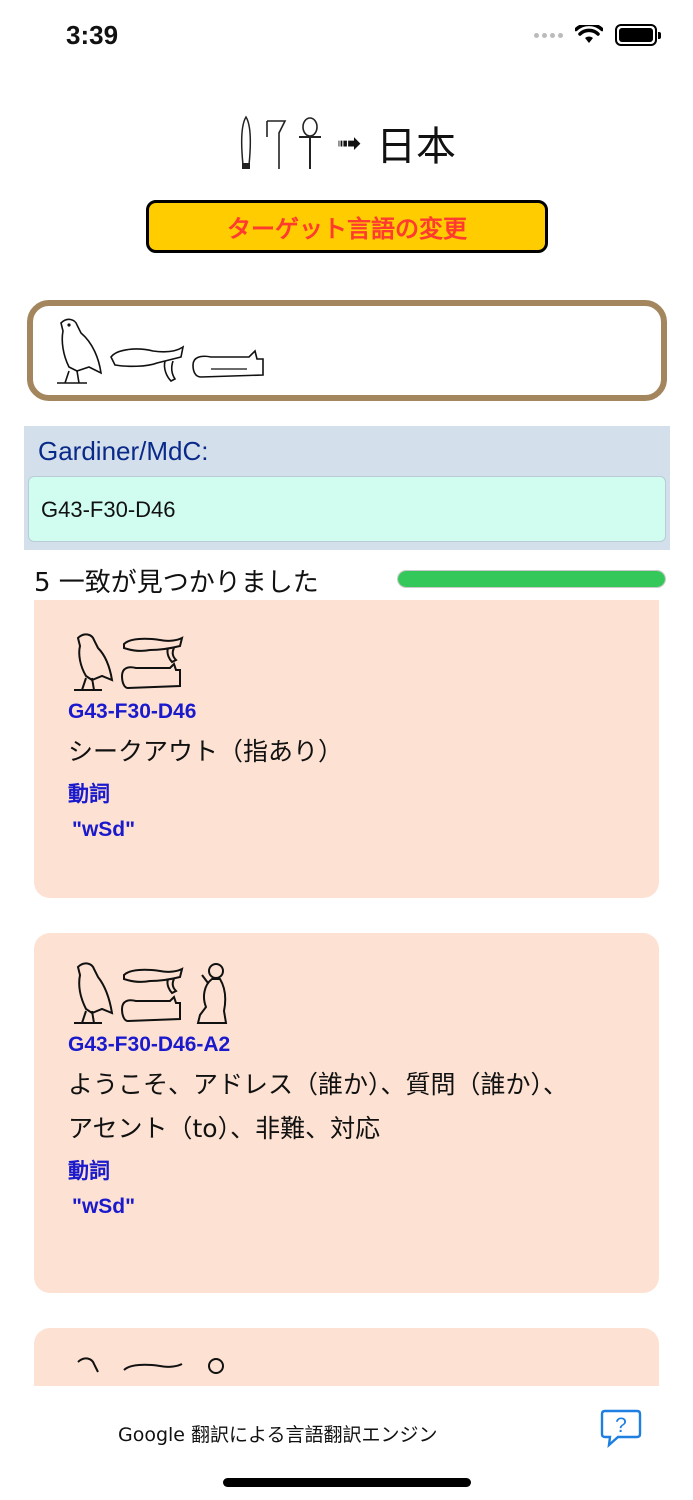 Image resolution: width=693 pixels, height=1500 pixels. What do you see at coordinates (153, 1367) in the screenshot?
I see `bovine-glyph-icon` at bounding box center [153, 1367].